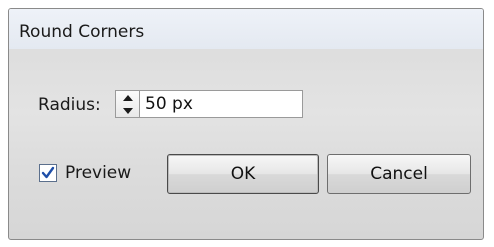  Describe the element at coordinates (127, 110) in the screenshot. I see `triangle-down-icon` at that location.